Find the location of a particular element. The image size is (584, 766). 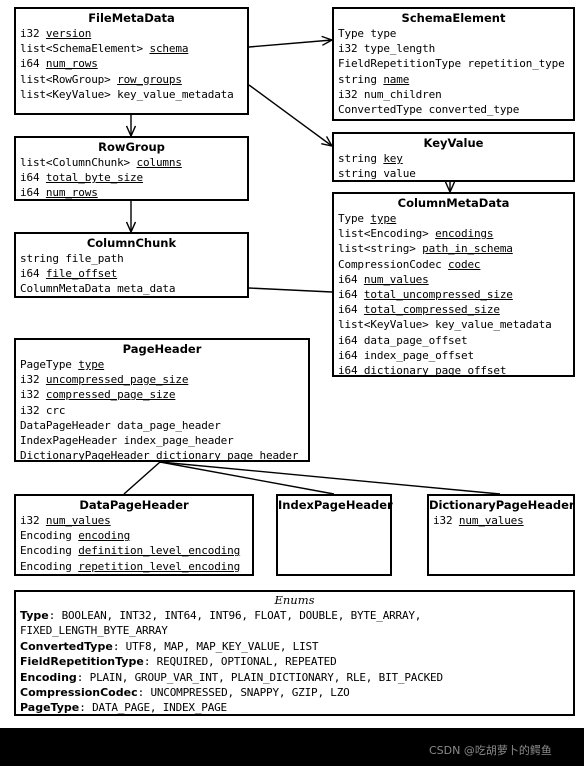

field-name: uncompressed_page_size is located at coordinates (117, 380).